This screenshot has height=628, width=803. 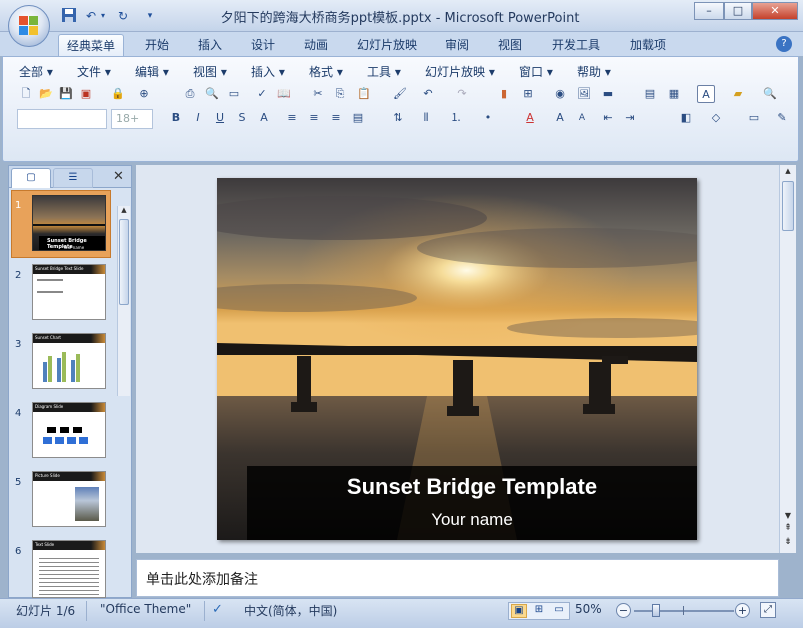 I want to click on align-right-icon: ≡, so click(x=336, y=118).